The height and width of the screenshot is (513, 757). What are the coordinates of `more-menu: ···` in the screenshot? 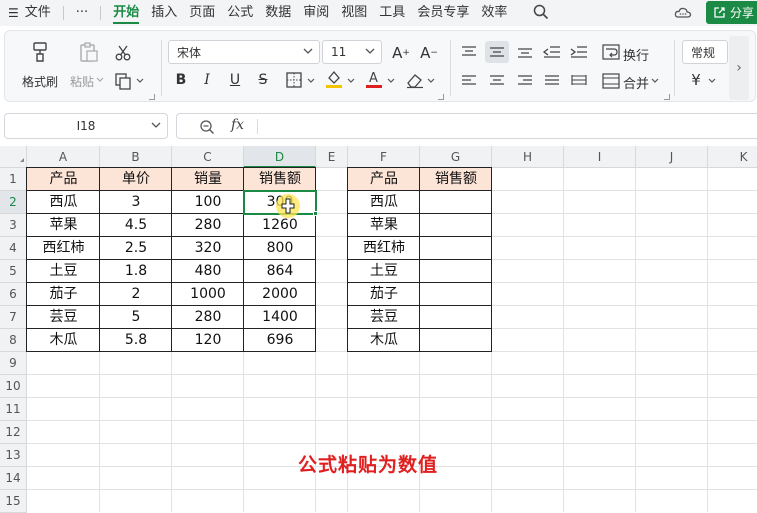 It's located at (82, 13).